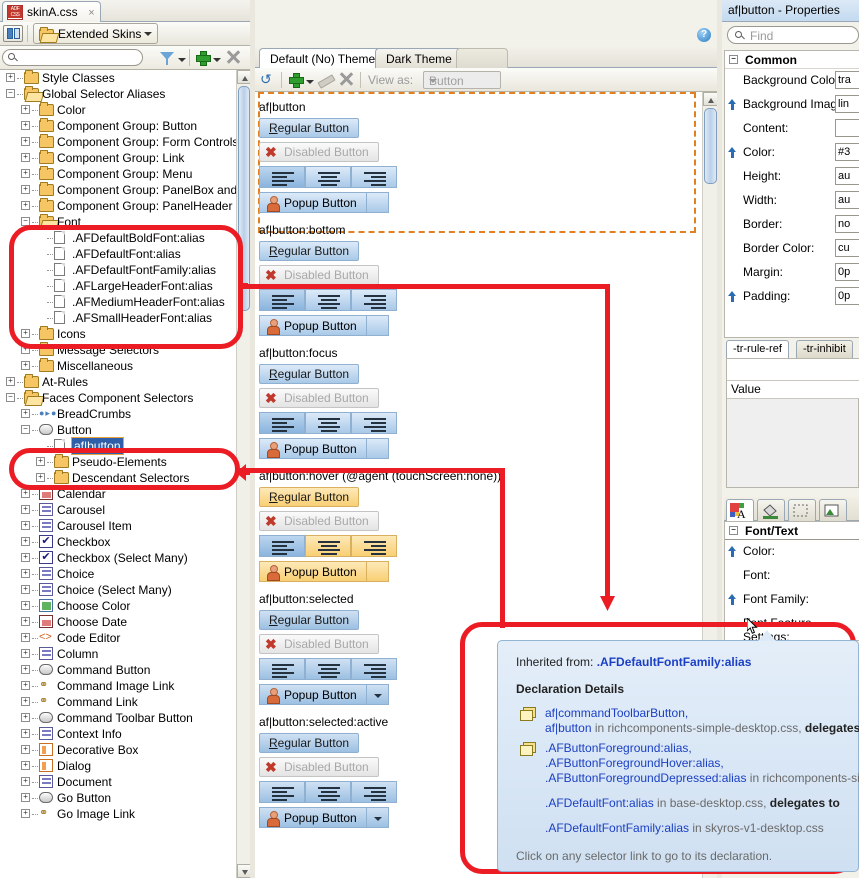 The height and width of the screenshot is (878, 859). Describe the element at coordinates (118, 462) in the screenshot. I see `tree-item-pseudo-elements: + Pseudo-Elements` at that location.